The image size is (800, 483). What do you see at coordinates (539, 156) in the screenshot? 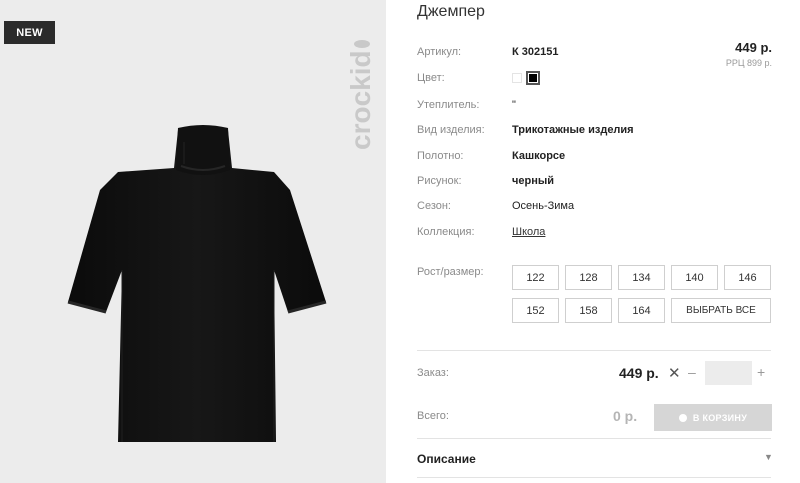
I see `fabric-value: Кашкорсе` at bounding box center [539, 156].